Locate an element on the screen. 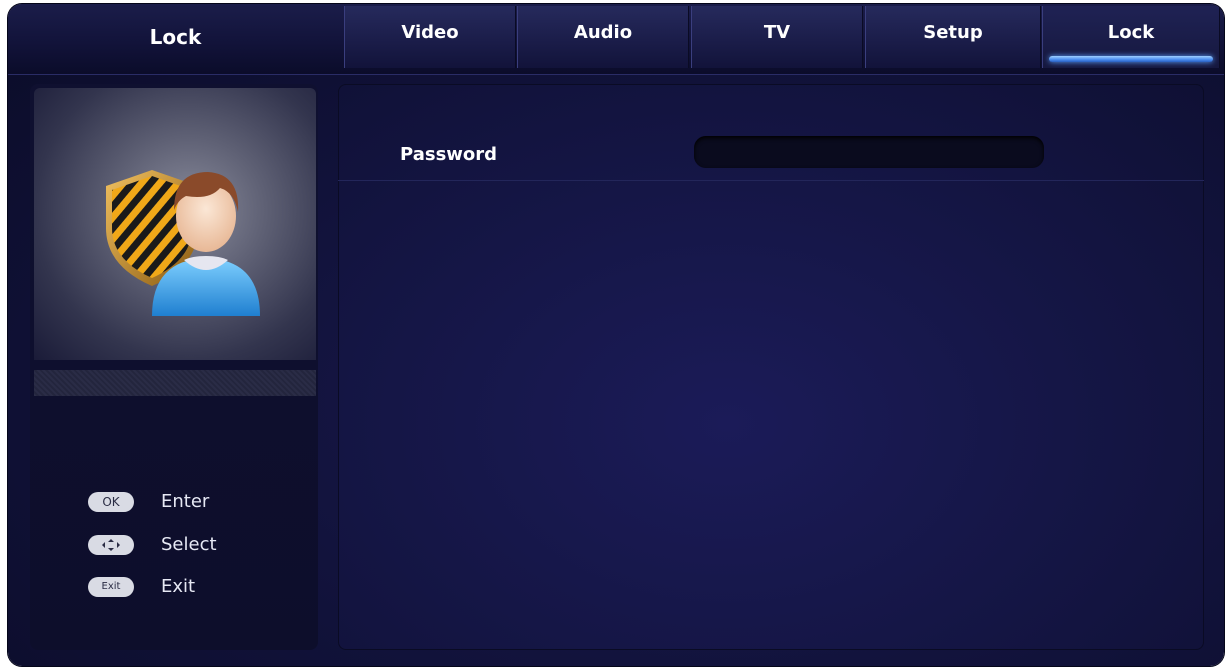 This screenshot has height=670, width=1228. tab-audio: Audio is located at coordinates (603, 37).